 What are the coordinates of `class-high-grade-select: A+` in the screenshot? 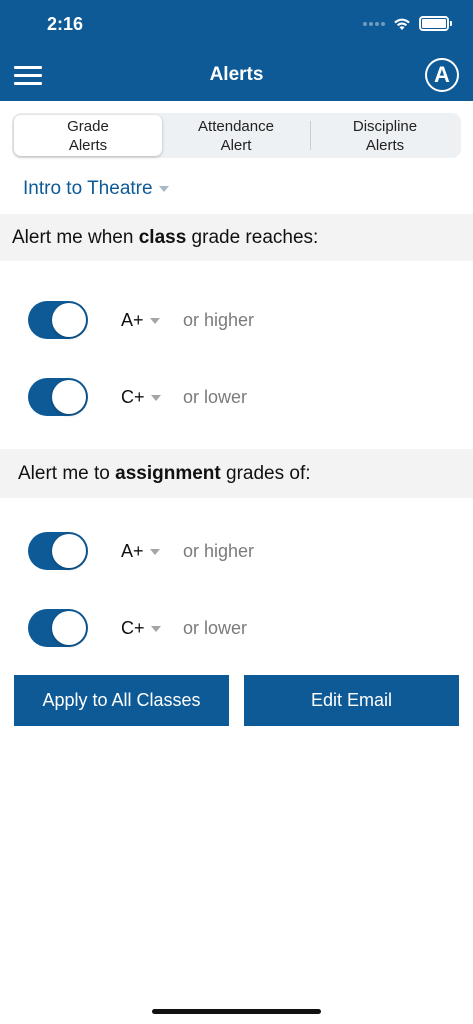 It's located at (140, 320).